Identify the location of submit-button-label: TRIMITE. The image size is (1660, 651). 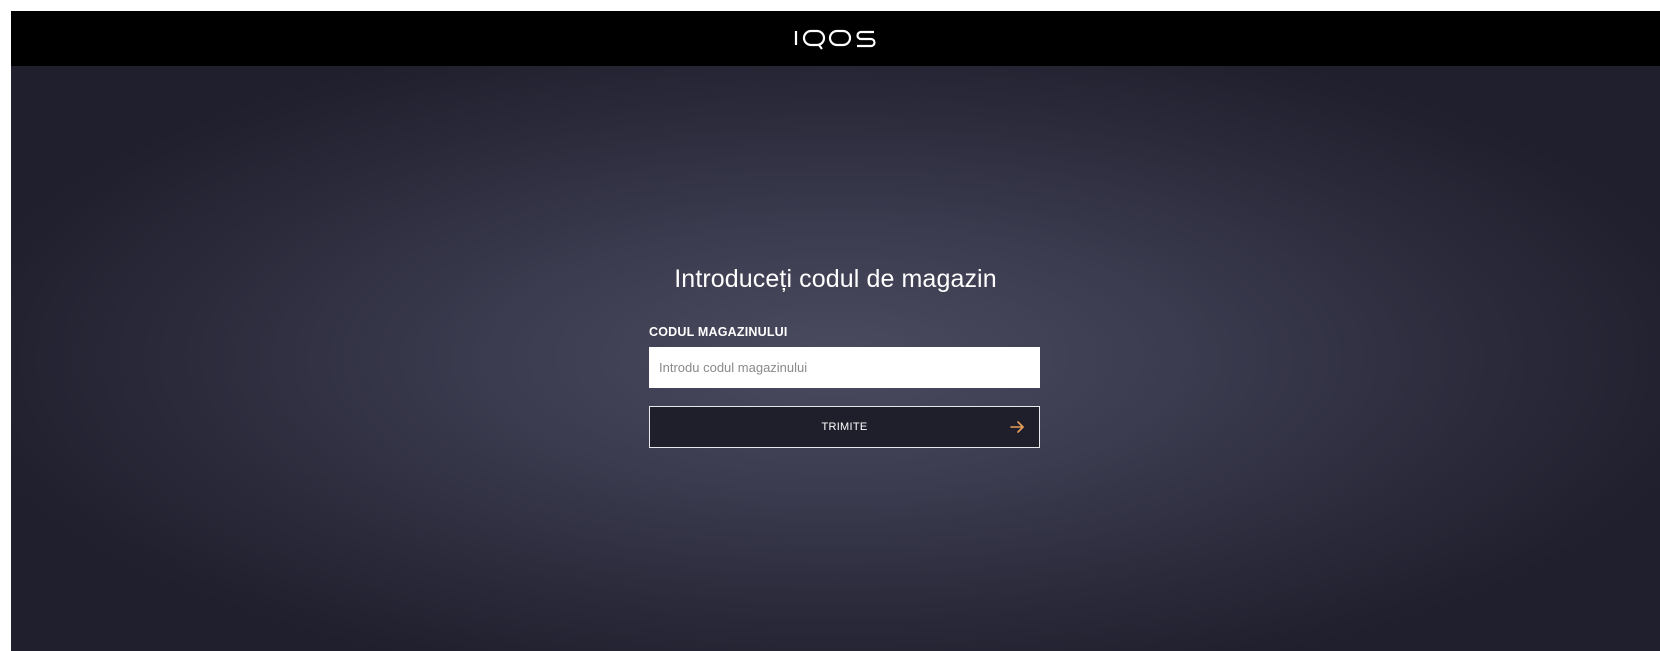
(844, 427).